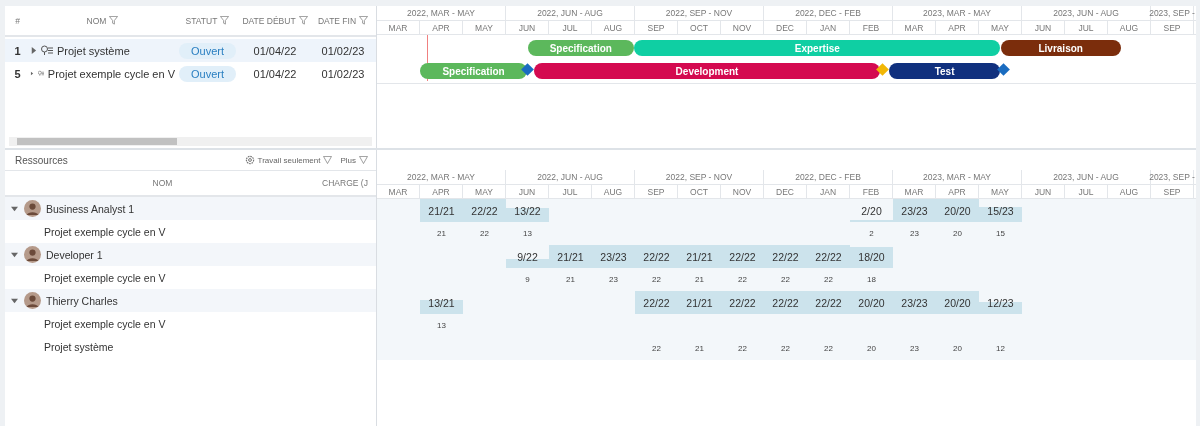 The height and width of the screenshot is (426, 1200). Describe the element at coordinates (871, 27) in the screenshot. I see `month-header: FEB` at that location.